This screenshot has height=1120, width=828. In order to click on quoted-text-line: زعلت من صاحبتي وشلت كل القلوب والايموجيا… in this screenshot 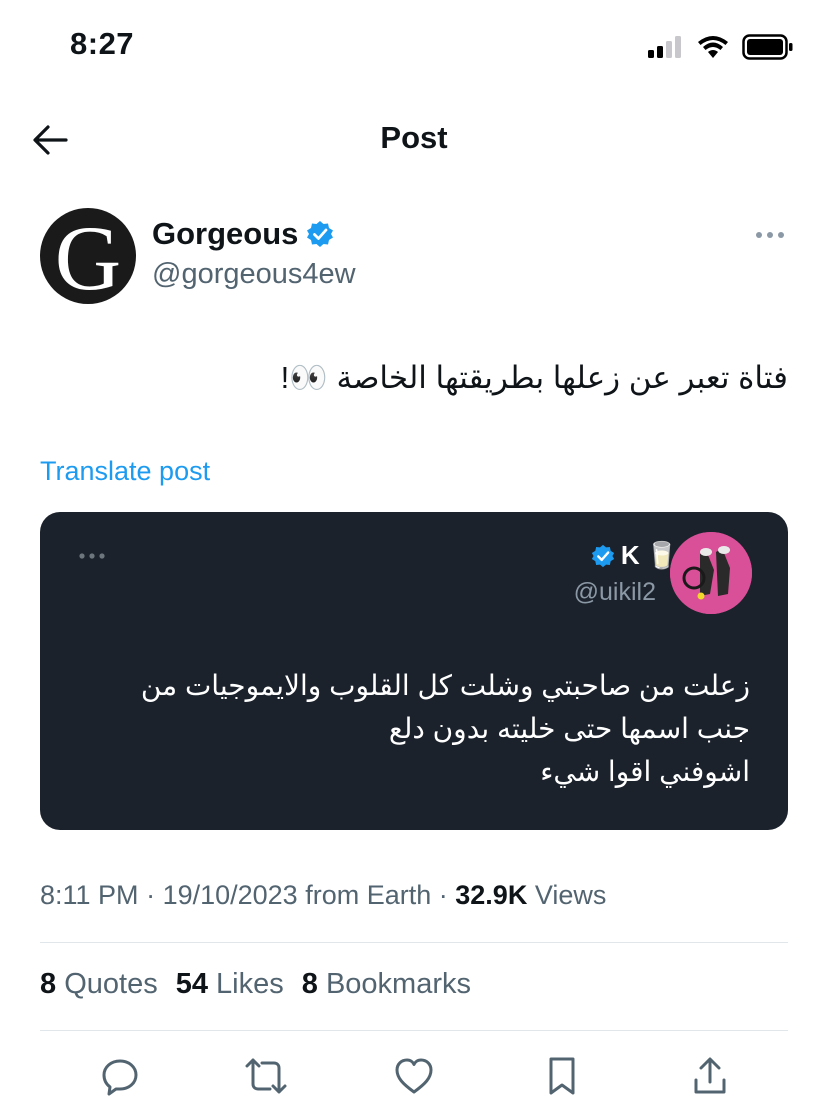, I will do `click(445, 685)`.